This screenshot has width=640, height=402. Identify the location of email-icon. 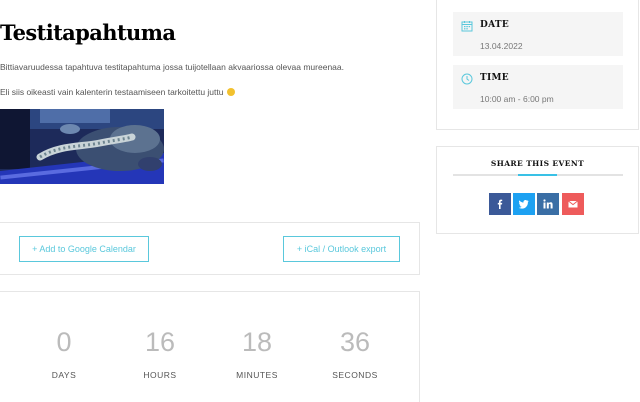
(573, 204).